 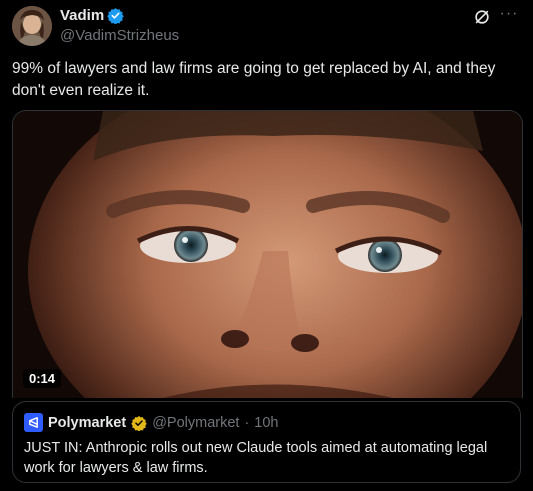 What do you see at coordinates (195, 423) in the screenshot?
I see `quoted-author-handle: @Polymarket` at bounding box center [195, 423].